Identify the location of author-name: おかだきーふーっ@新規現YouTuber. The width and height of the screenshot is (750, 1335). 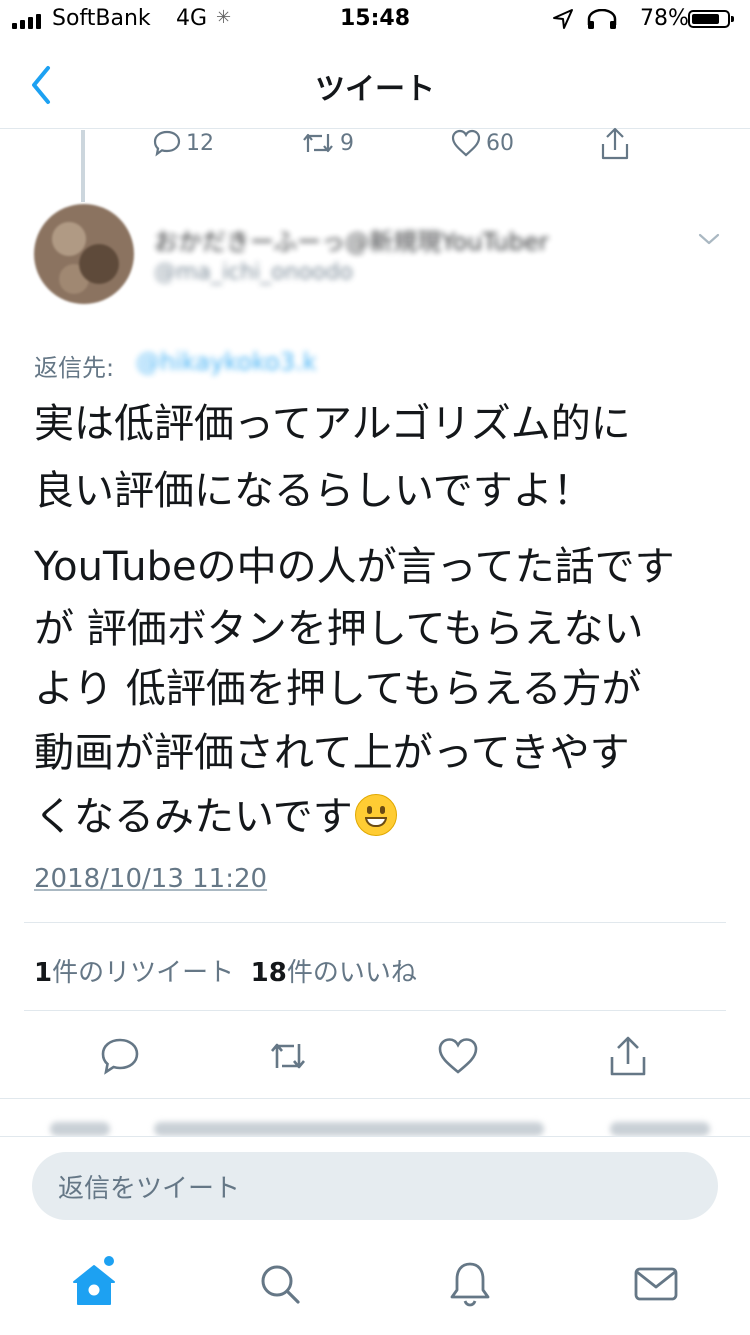
(351, 239).